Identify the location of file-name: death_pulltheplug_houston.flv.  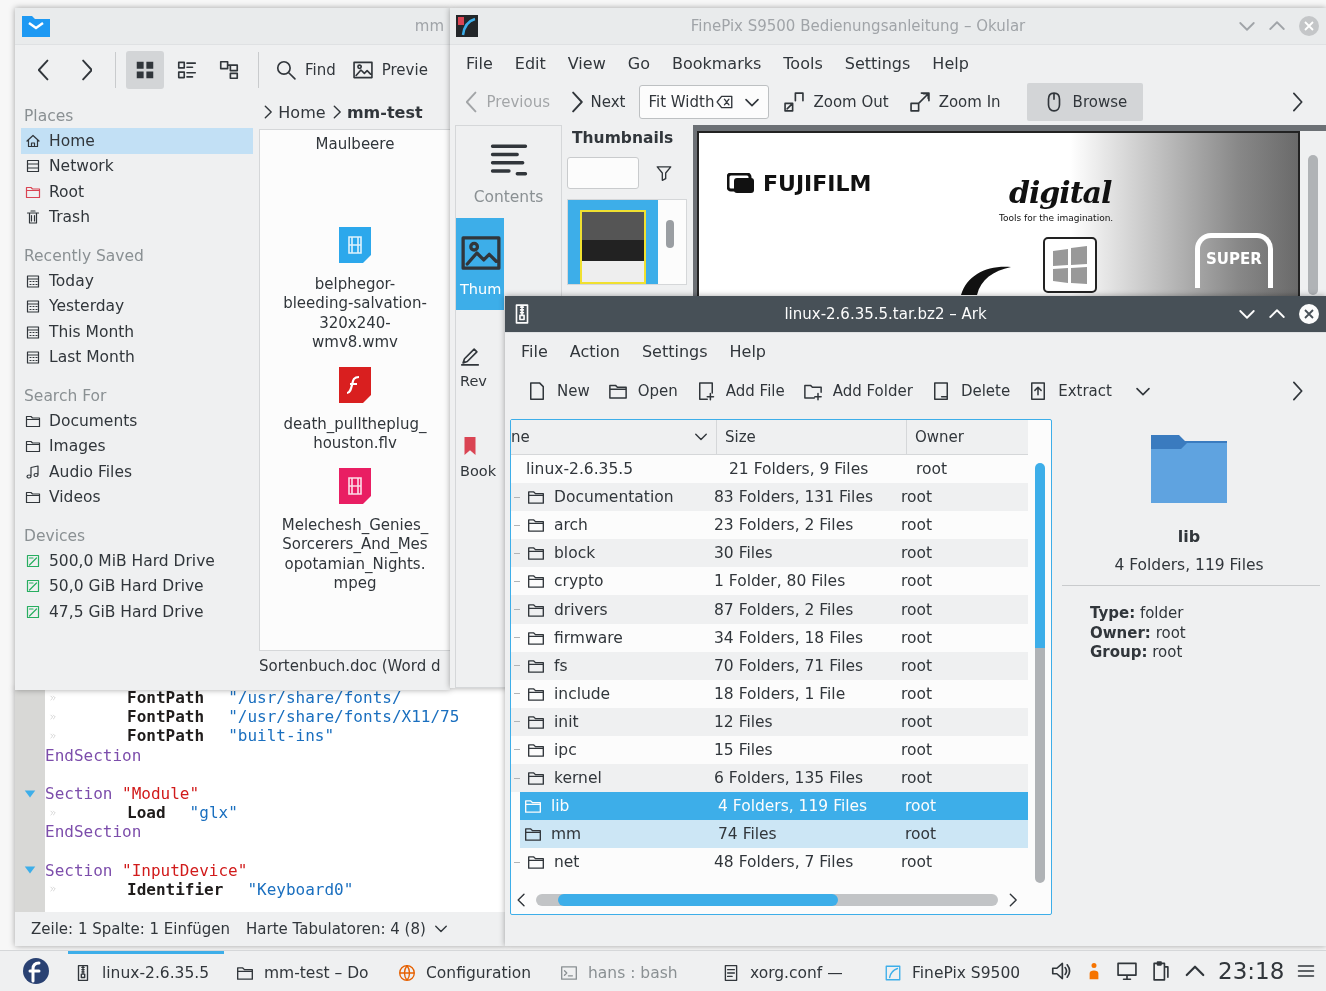
(355, 434).